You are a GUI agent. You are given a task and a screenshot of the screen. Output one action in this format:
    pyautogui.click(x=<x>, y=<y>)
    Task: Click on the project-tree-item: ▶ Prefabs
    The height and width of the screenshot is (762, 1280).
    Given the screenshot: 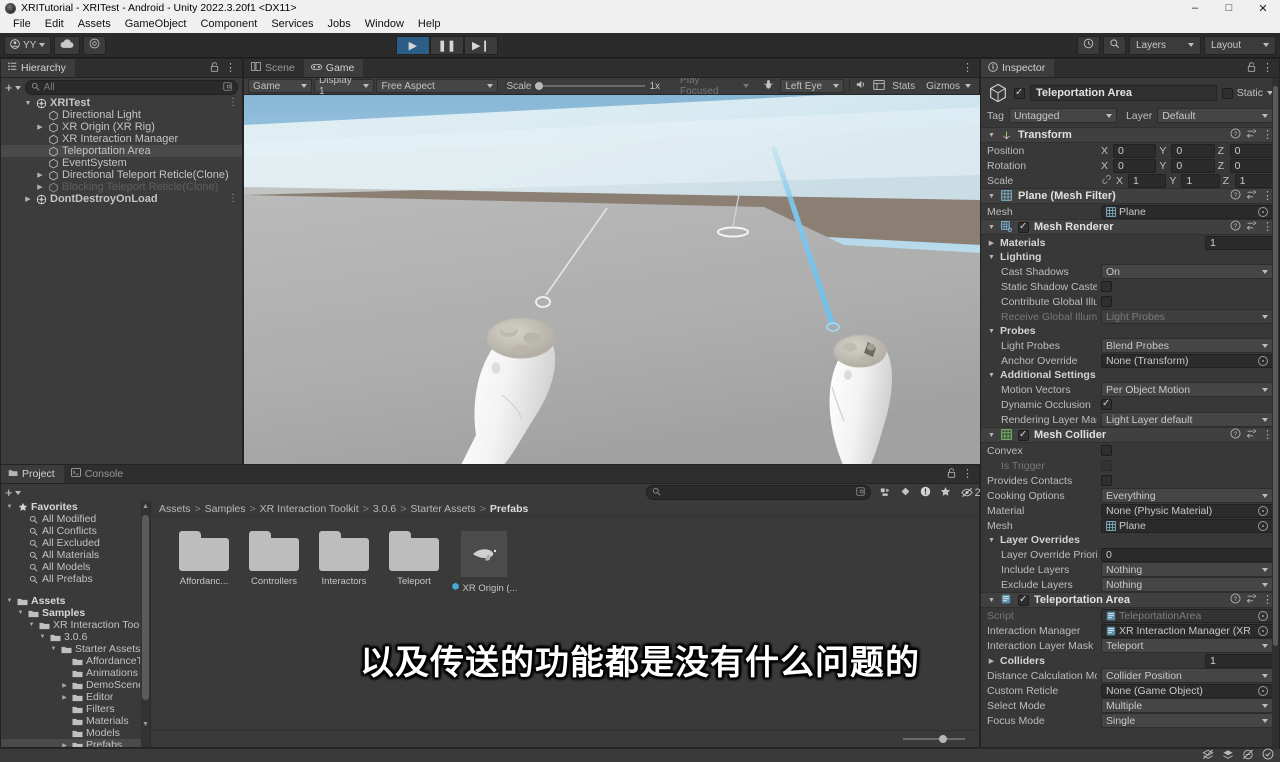 What is the action you would take?
    pyautogui.click(x=75, y=743)
    